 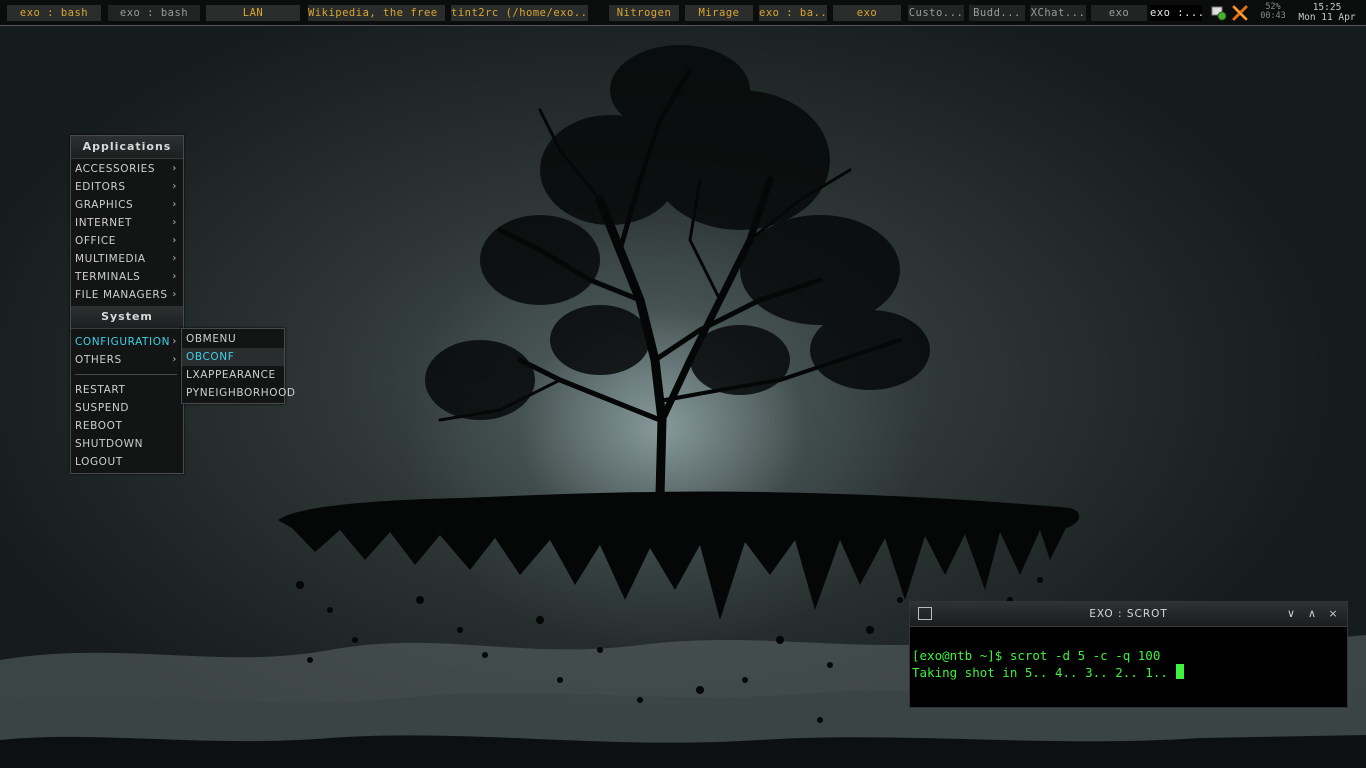 What do you see at coordinates (1291, 614) in the screenshot?
I see `shade-button: ∨` at bounding box center [1291, 614].